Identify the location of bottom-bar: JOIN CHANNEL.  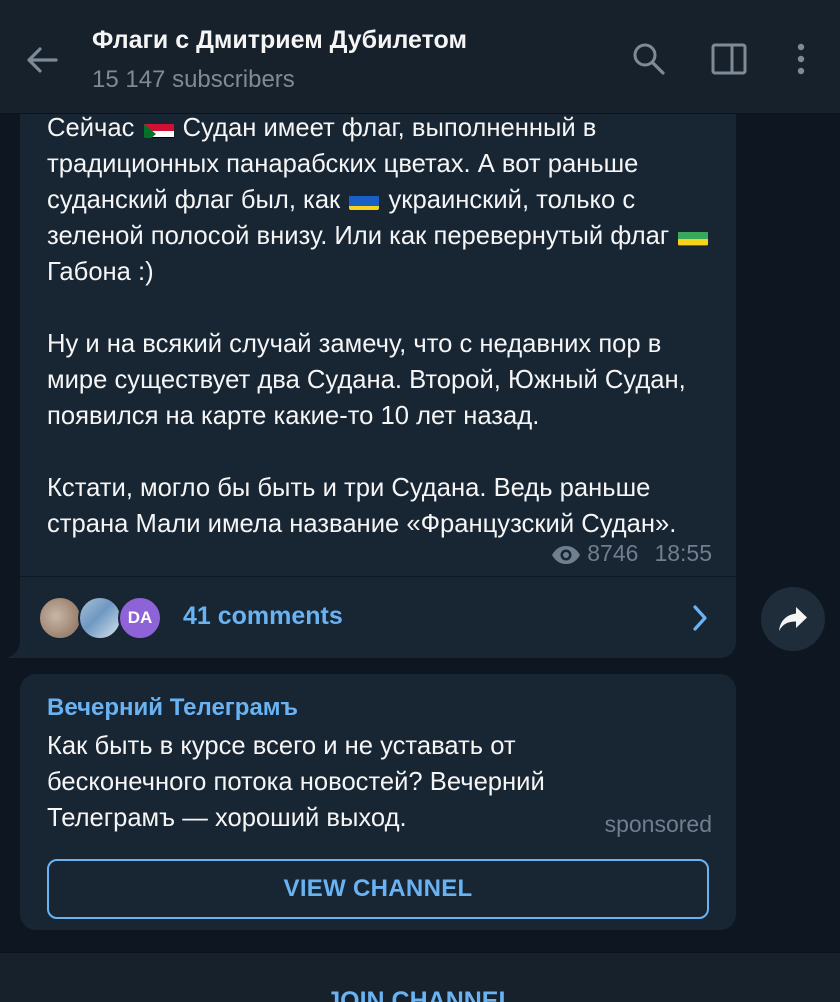
(420, 977).